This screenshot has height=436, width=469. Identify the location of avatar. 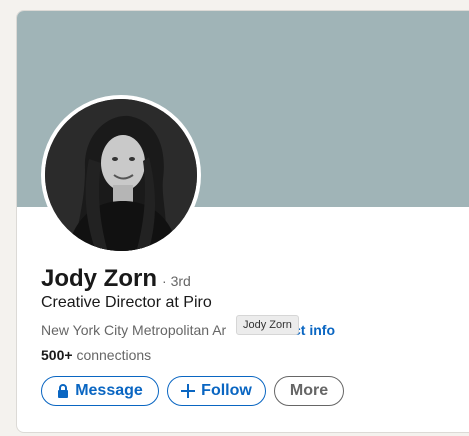
(121, 175).